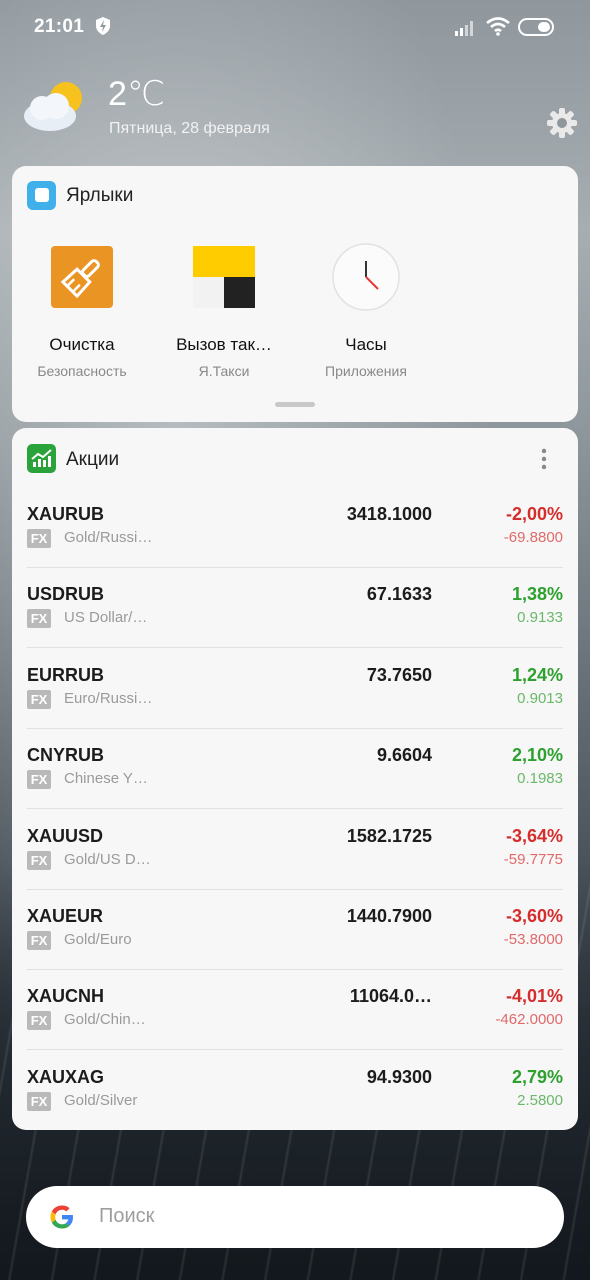  What do you see at coordinates (536, 27) in the screenshot?
I see `battery-icon` at bounding box center [536, 27].